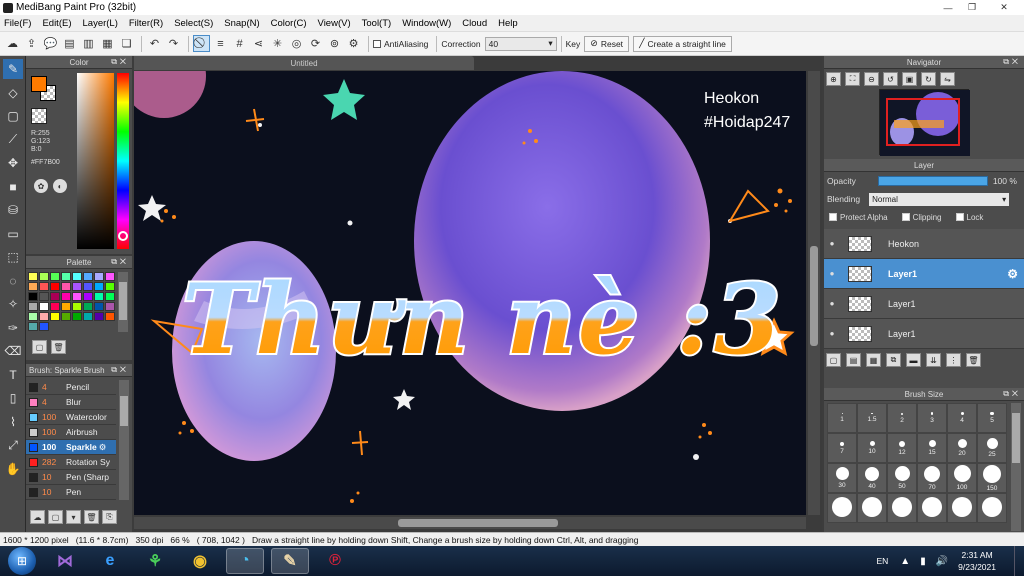 This screenshot has height=576, width=1024. Describe the element at coordinates (842, 418) in the screenshot. I see `brush-size-preset: 1` at that location.